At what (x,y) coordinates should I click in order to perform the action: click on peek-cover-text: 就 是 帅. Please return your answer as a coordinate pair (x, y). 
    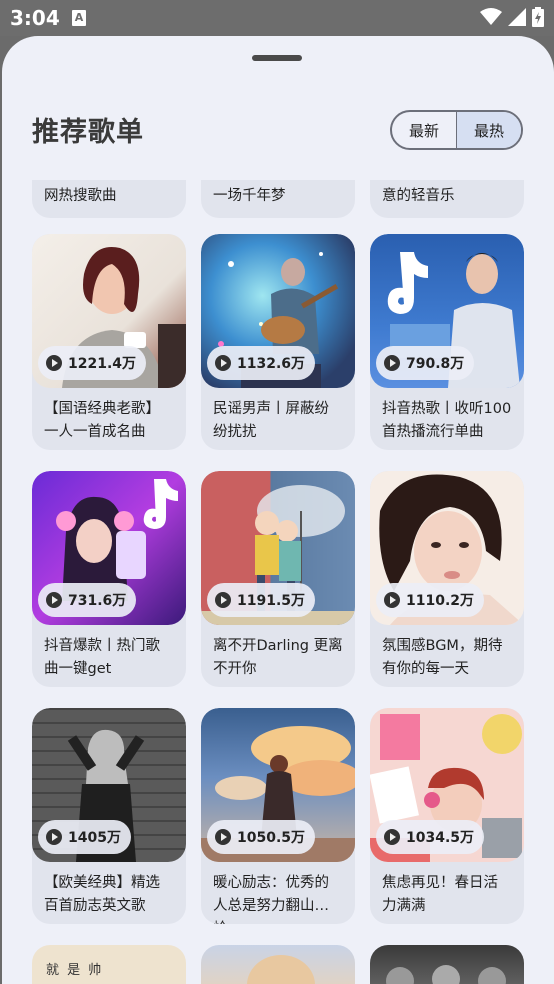
    Looking at the image, I should click on (75, 970).